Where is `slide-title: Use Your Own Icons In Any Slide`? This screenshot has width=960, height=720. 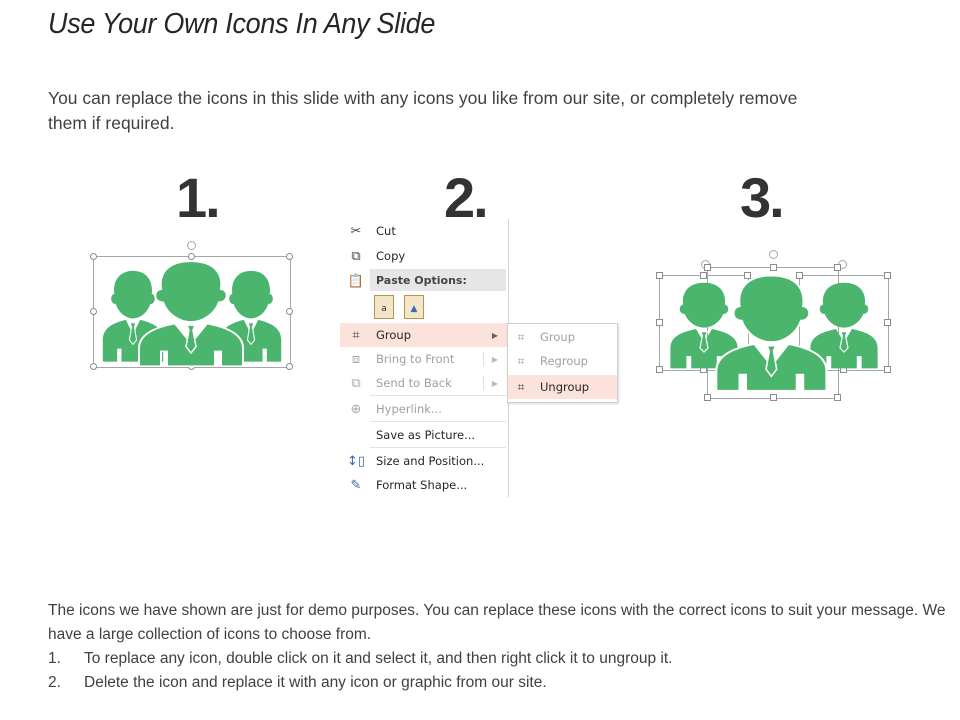 slide-title: Use Your Own Icons In Any Slide is located at coordinates (242, 24).